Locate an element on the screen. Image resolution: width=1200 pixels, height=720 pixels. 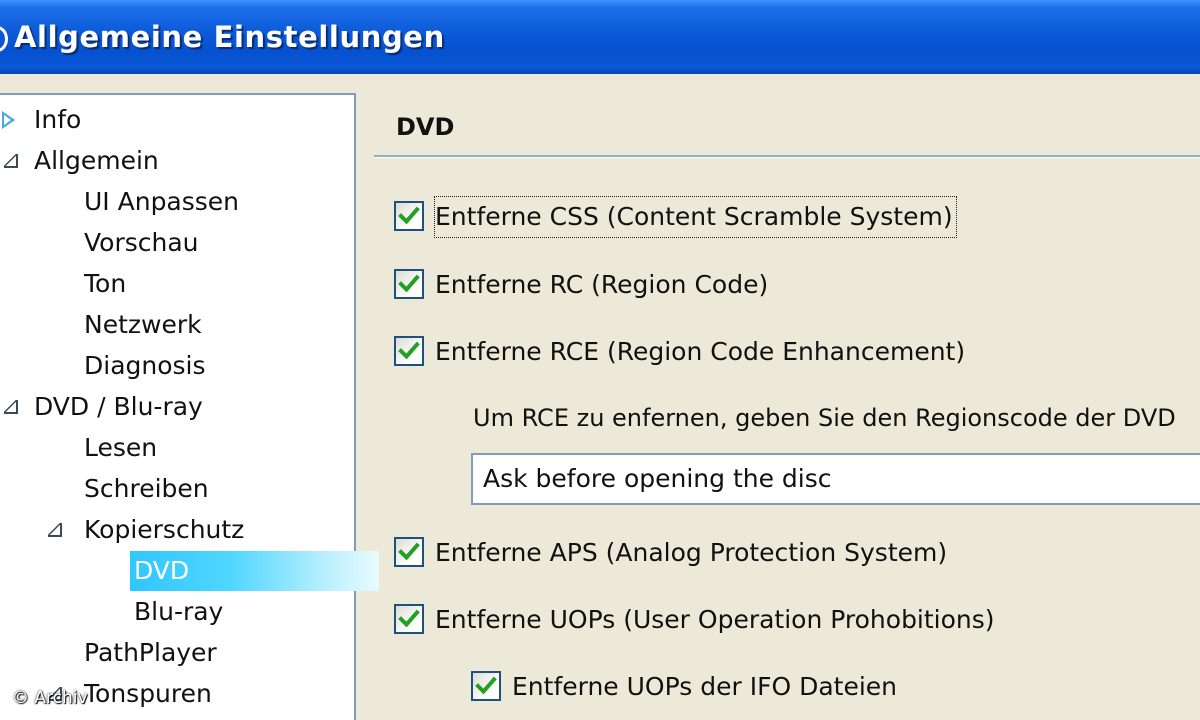
region-code-value: Ask before opening the disc is located at coordinates (657, 478).